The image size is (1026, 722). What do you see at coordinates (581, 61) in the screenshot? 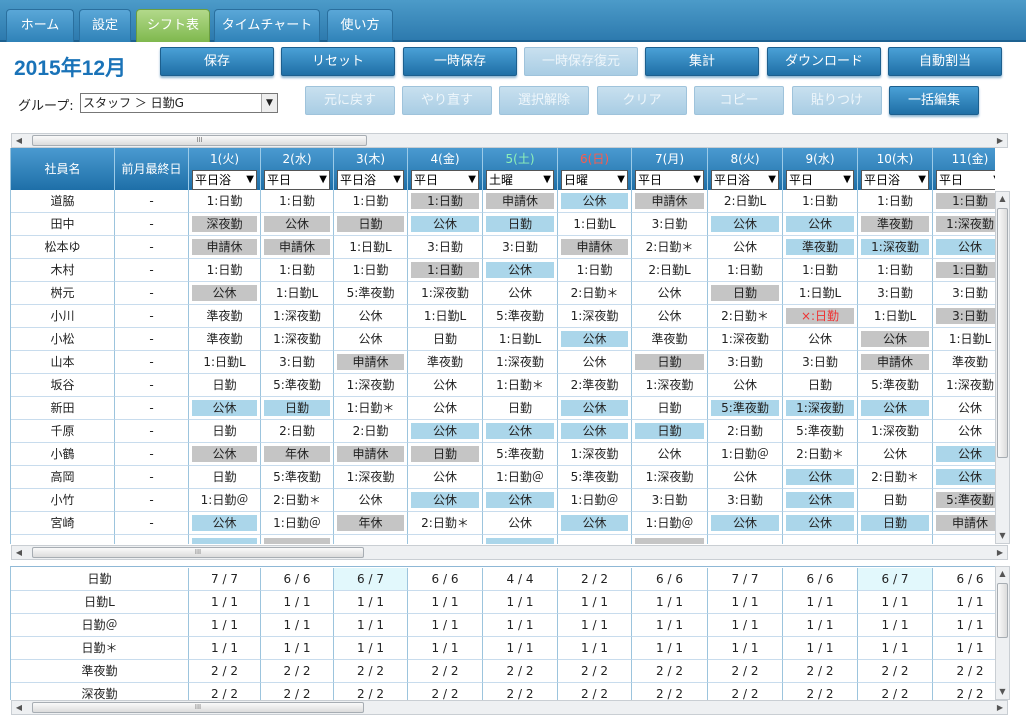
I see `toolbar-button-3: 一時保存復元` at bounding box center [581, 61].